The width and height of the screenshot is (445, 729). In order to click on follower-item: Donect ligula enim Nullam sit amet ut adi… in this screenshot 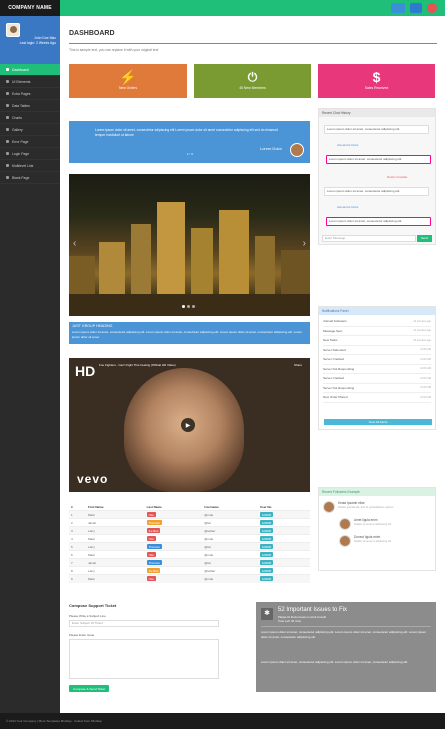, I will do `click(365, 541)`.